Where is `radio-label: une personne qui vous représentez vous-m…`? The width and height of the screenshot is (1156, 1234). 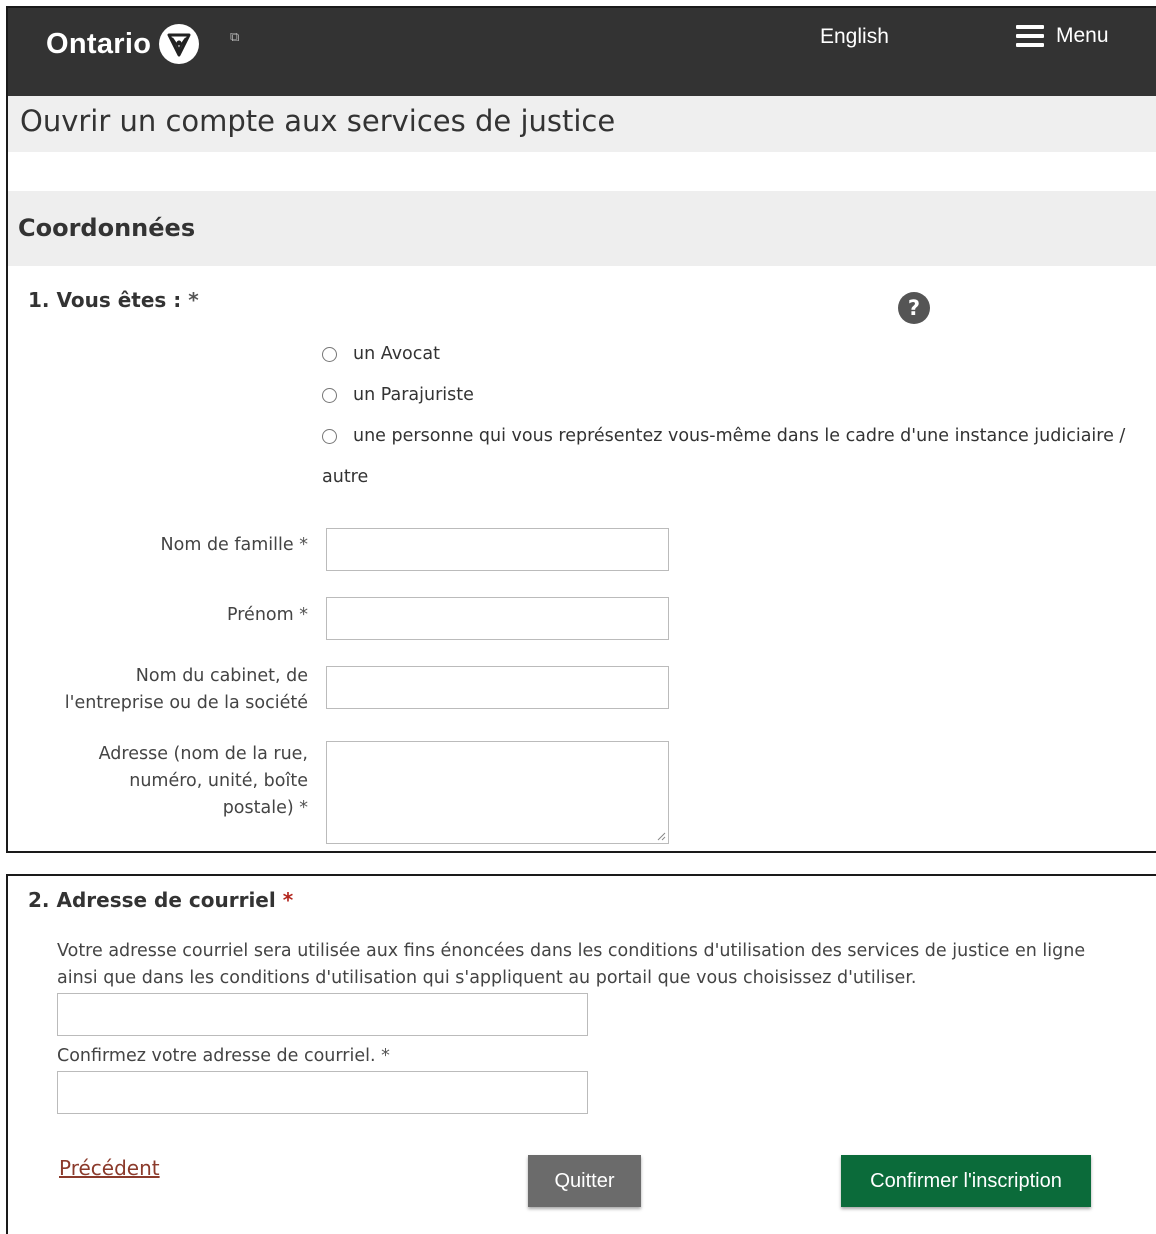 radio-label: une personne qui vous représentez vous-m… is located at coordinates (739, 436).